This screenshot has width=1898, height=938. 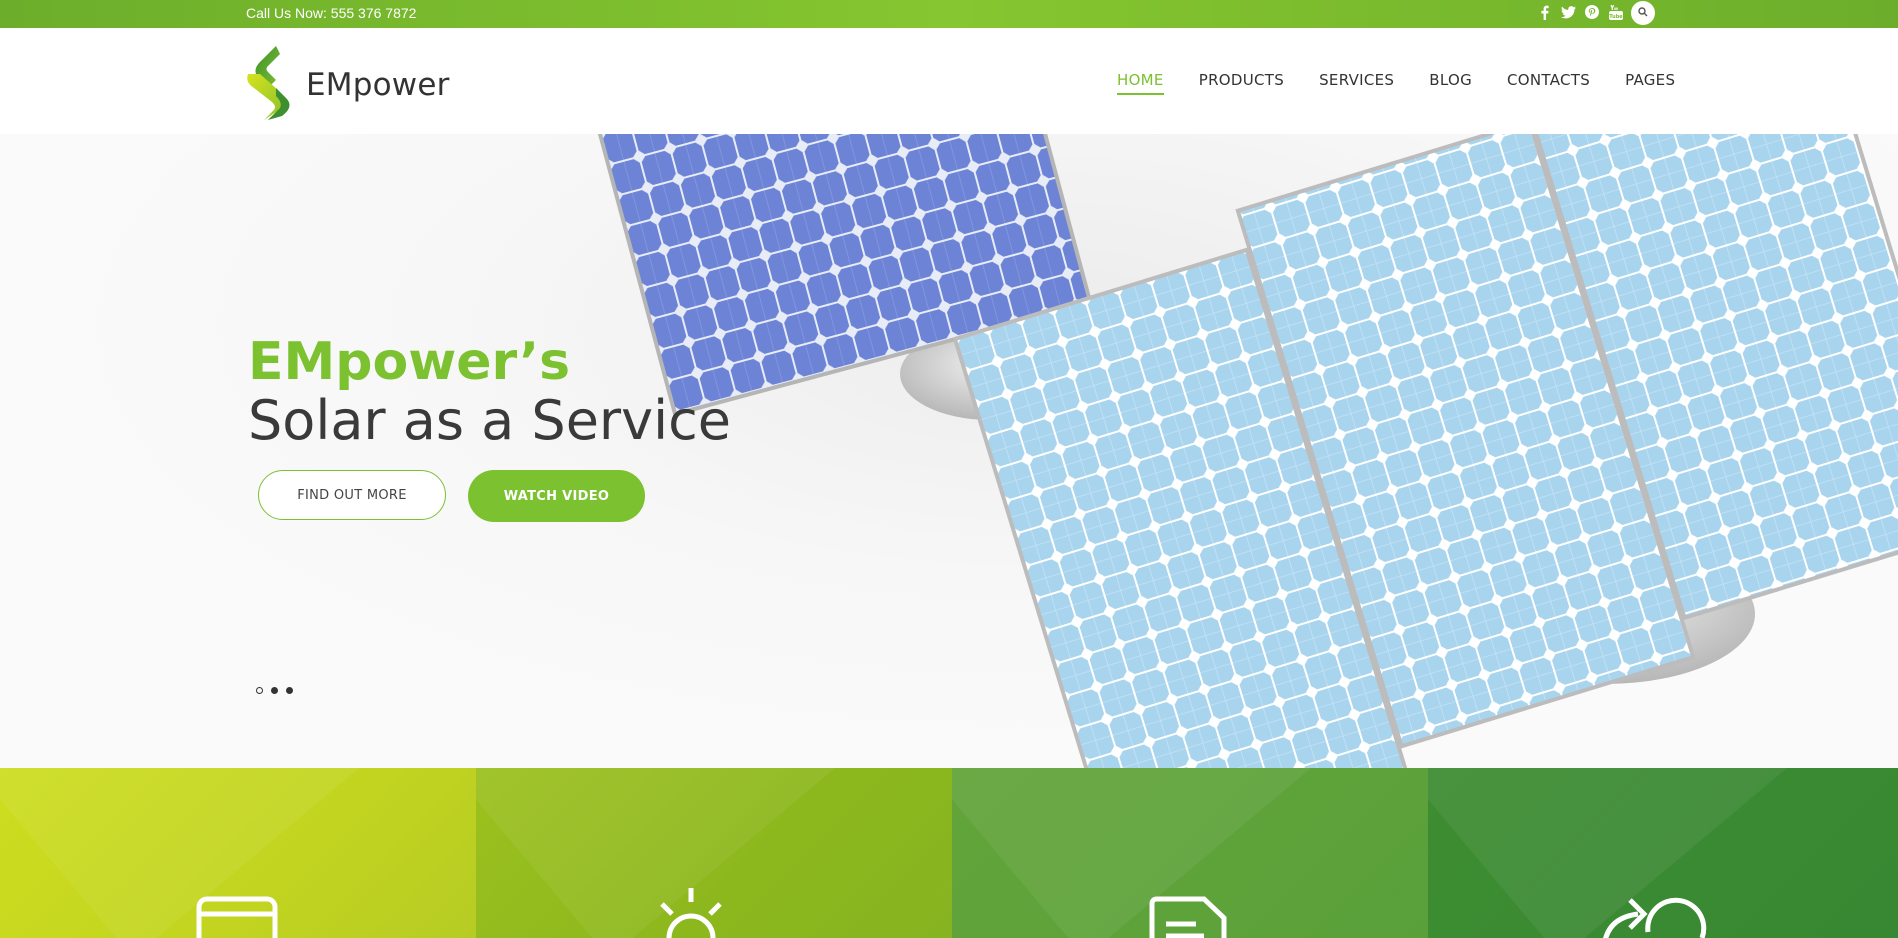 What do you see at coordinates (1616, 17) in the screenshot?
I see `svg-text: Tube` at bounding box center [1616, 17].